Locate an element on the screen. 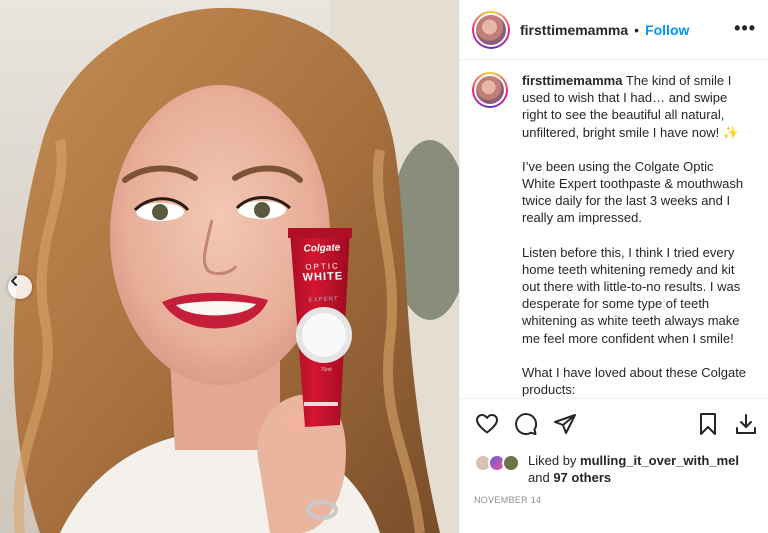  download-button is located at coordinates (746, 424).